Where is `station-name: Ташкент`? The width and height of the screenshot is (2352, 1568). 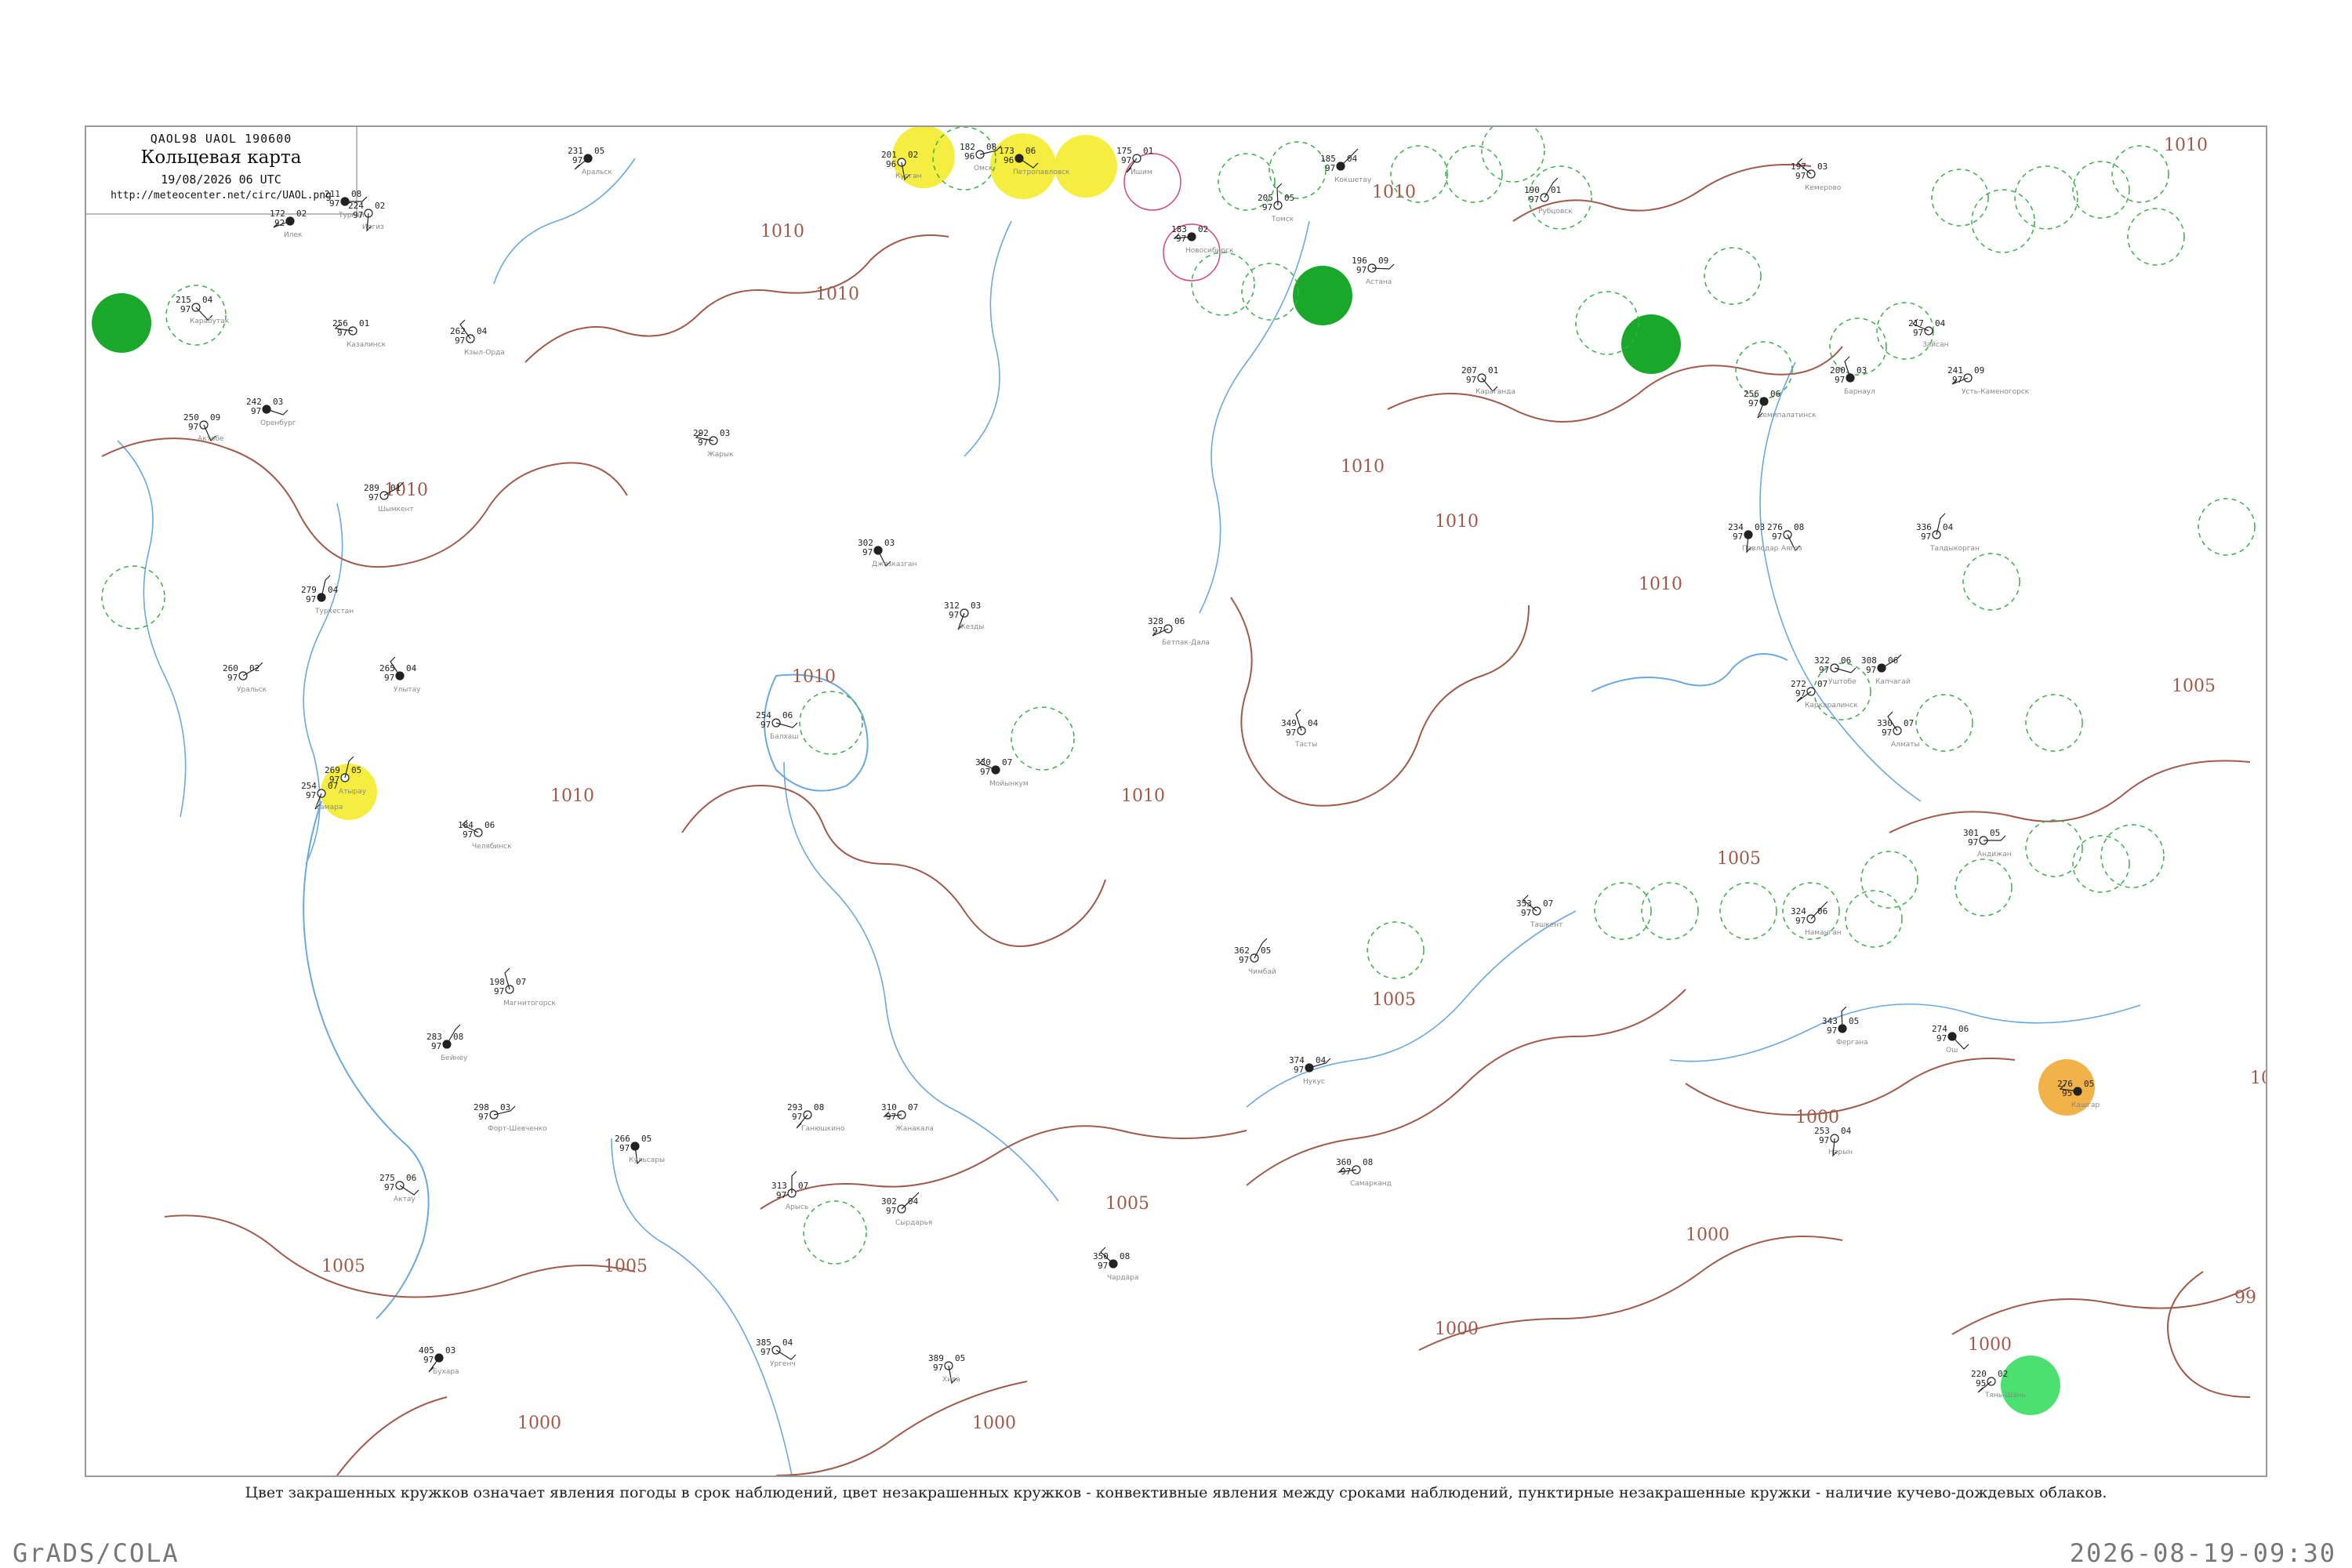 station-name: Ташкент is located at coordinates (1546, 925).